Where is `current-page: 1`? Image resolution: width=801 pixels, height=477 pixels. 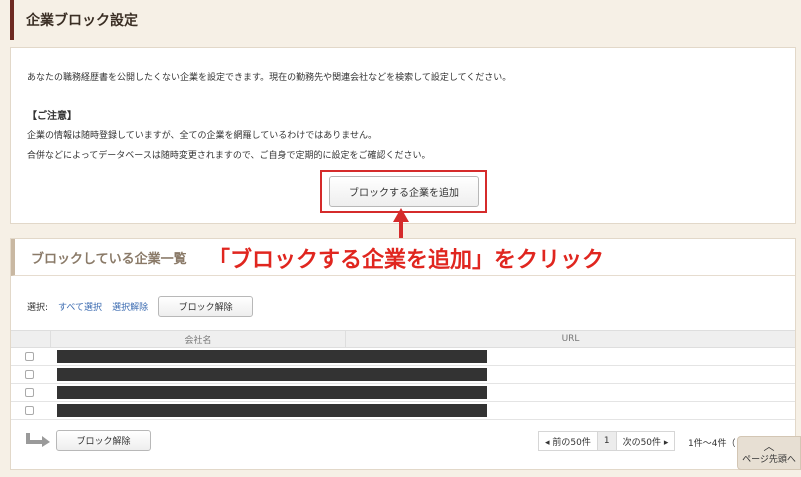
current-page: 1 is located at coordinates (606, 441).